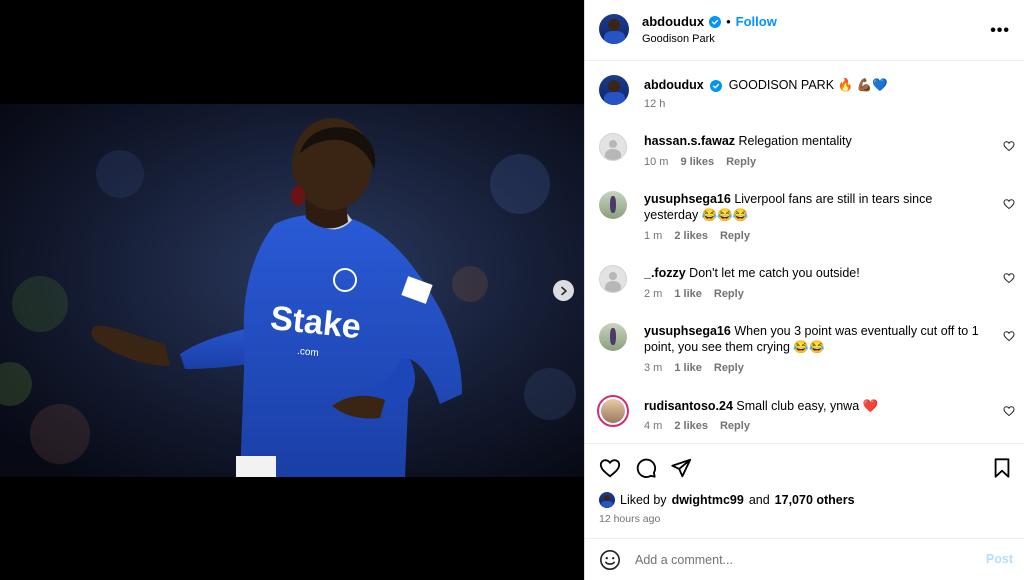 This screenshot has width=1024, height=580. Describe the element at coordinates (610, 468) in the screenshot. I see `like-heart-icon` at that location.